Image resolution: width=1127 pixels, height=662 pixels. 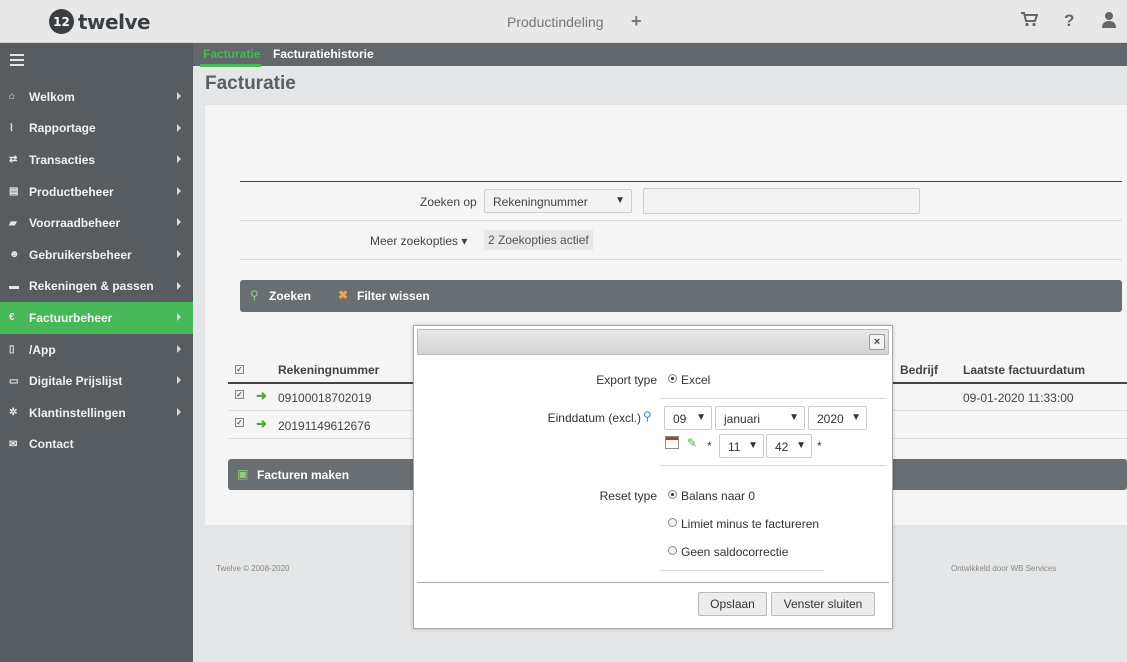 What do you see at coordinates (96, 445) in the screenshot?
I see `sidebar-item-contact: ✉ Contact` at bounding box center [96, 445].